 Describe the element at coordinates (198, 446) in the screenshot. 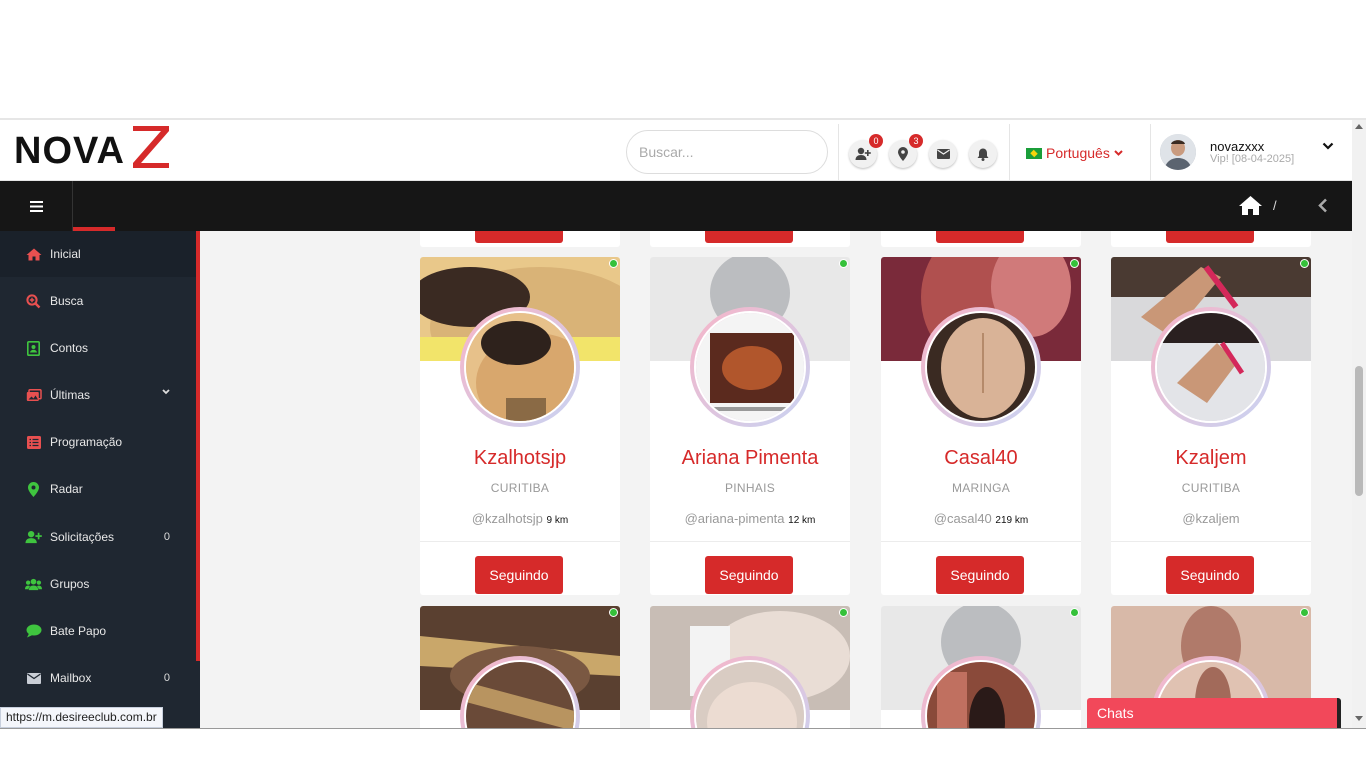

I see `sidebar-active-edge` at that location.